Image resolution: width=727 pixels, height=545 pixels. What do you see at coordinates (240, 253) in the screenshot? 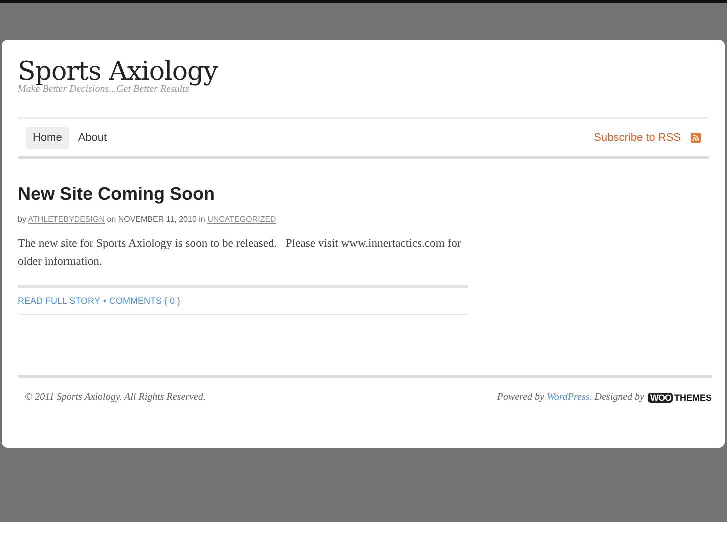
I see `post-body: The new site for Sports Axiology is soon to be released. Please visit www.innertactics.com for older information.` at bounding box center [240, 253].